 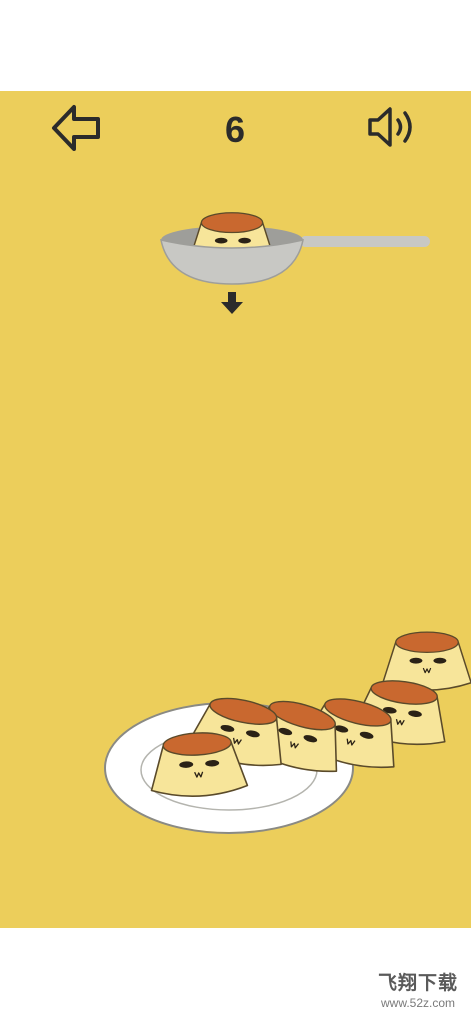 I want to click on top-margin, so click(x=235, y=45).